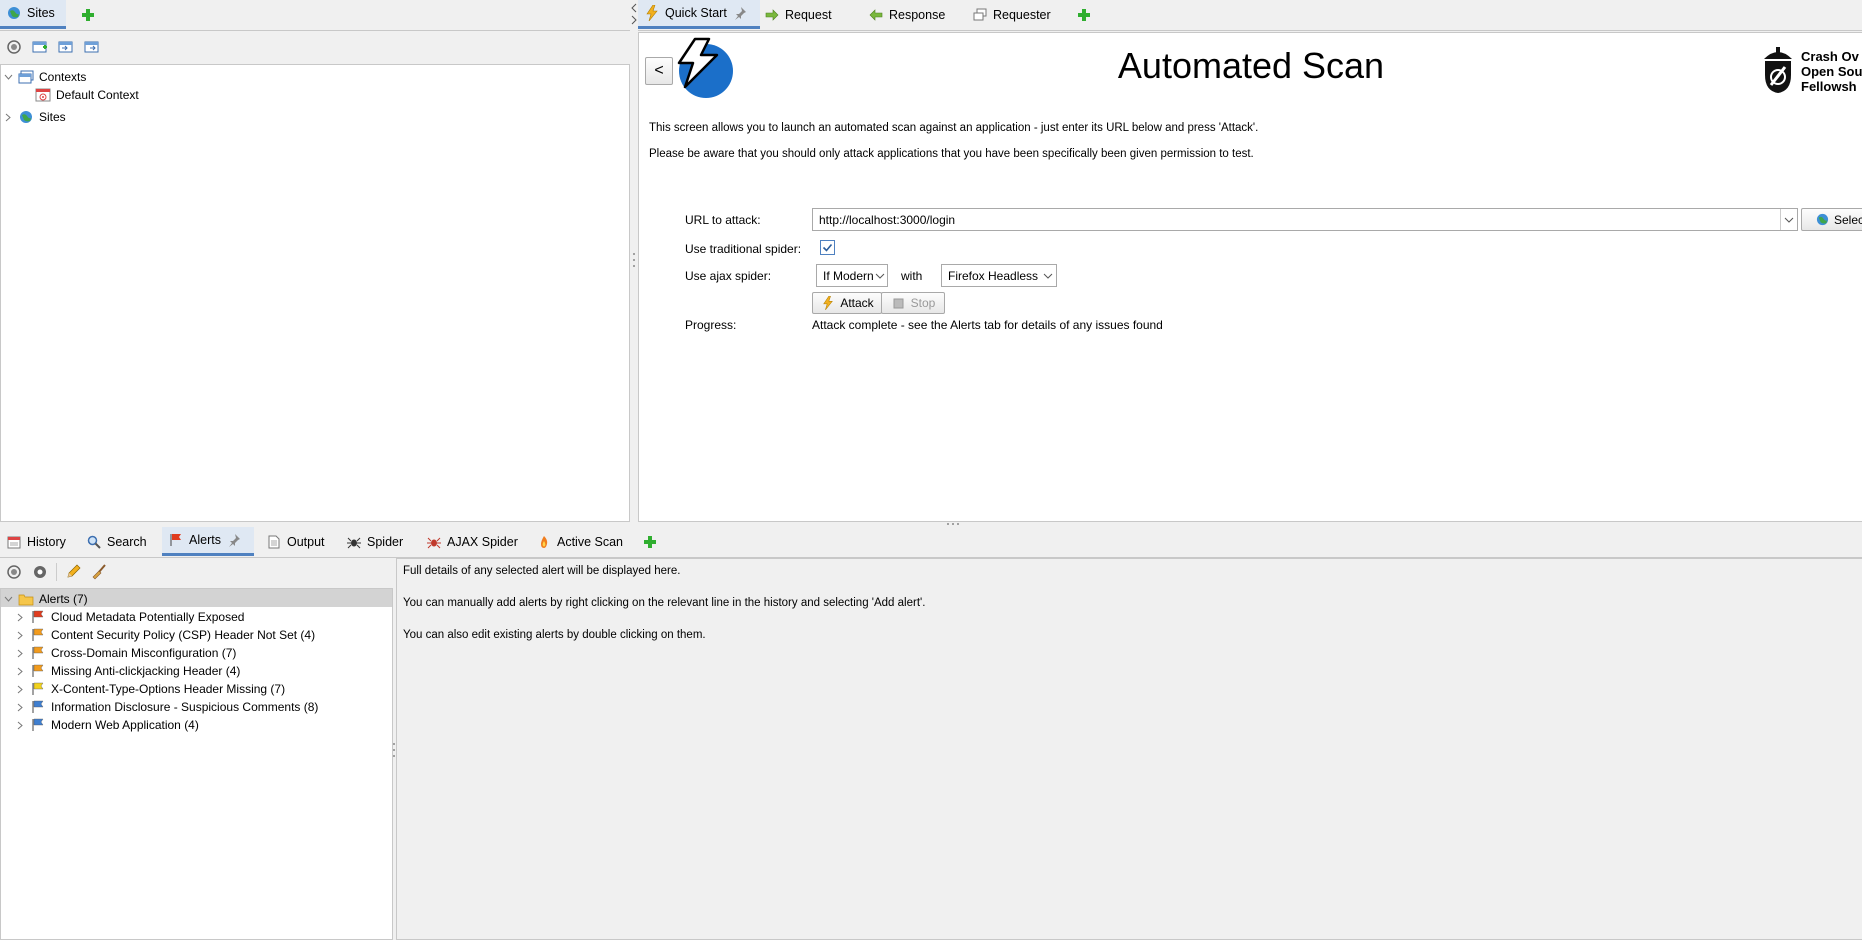 The width and height of the screenshot is (1862, 940). Describe the element at coordinates (1251, 65) in the screenshot. I see `page-title: Automated Scan` at that location.